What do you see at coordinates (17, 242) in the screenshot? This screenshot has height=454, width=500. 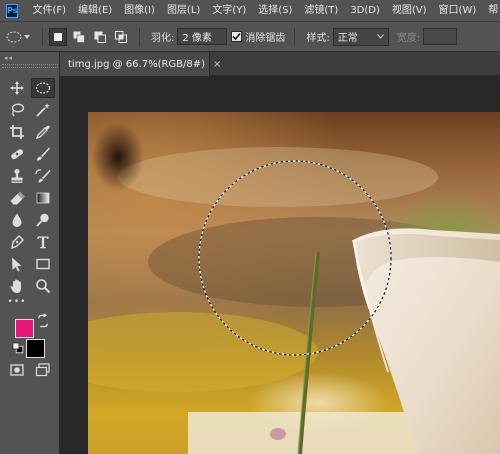 I see `pen-tool` at bounding box center [17, 242].